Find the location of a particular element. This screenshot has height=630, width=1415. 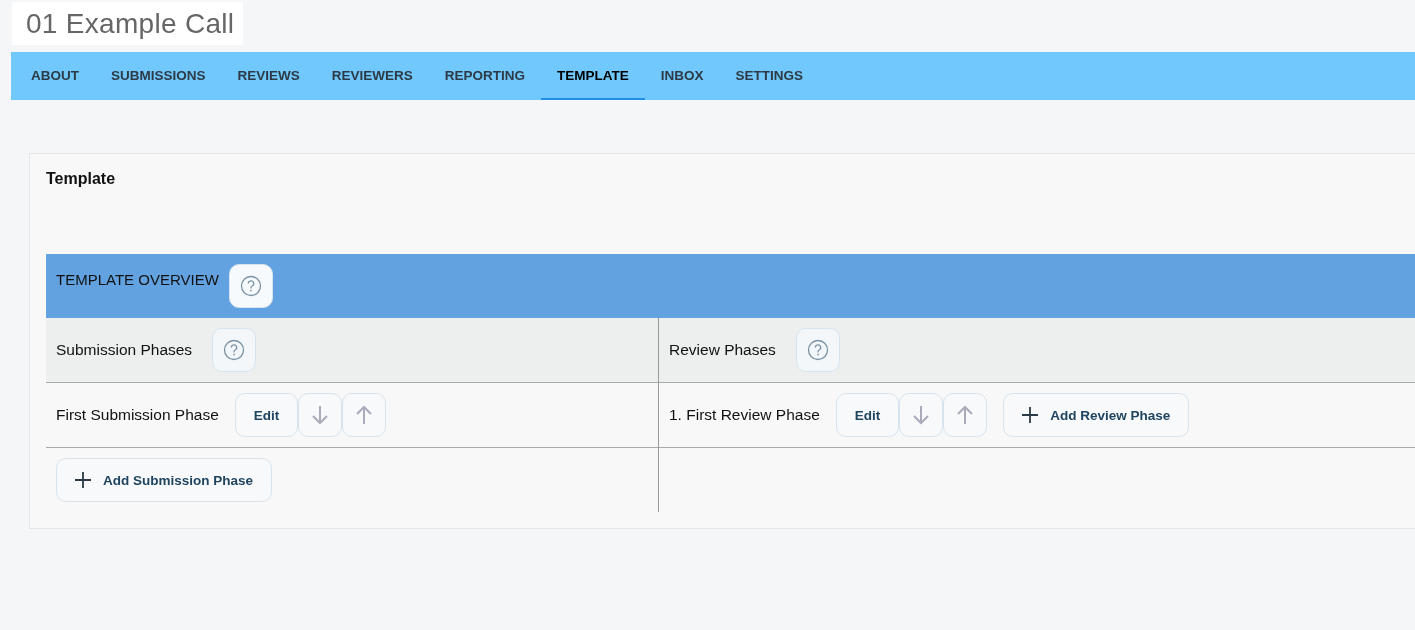

nav-tab: SETTINGS is located at coordinates (769, 76).